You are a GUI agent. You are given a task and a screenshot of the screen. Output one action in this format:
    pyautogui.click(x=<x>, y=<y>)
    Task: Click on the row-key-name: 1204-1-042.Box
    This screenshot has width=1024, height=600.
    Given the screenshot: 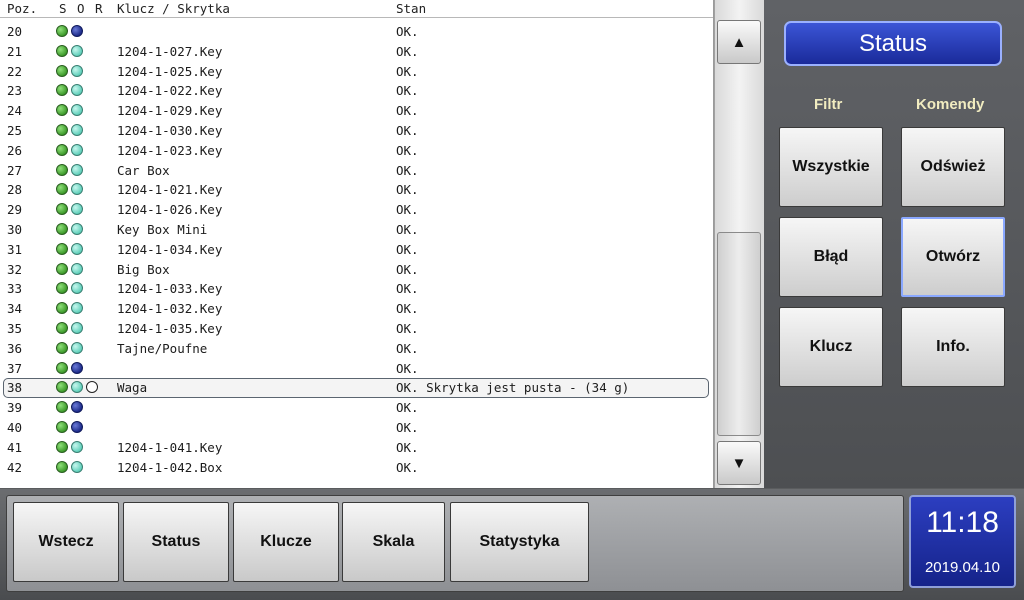 What is the action you would take?
    pyautogui.click(x=170, y=467)
    